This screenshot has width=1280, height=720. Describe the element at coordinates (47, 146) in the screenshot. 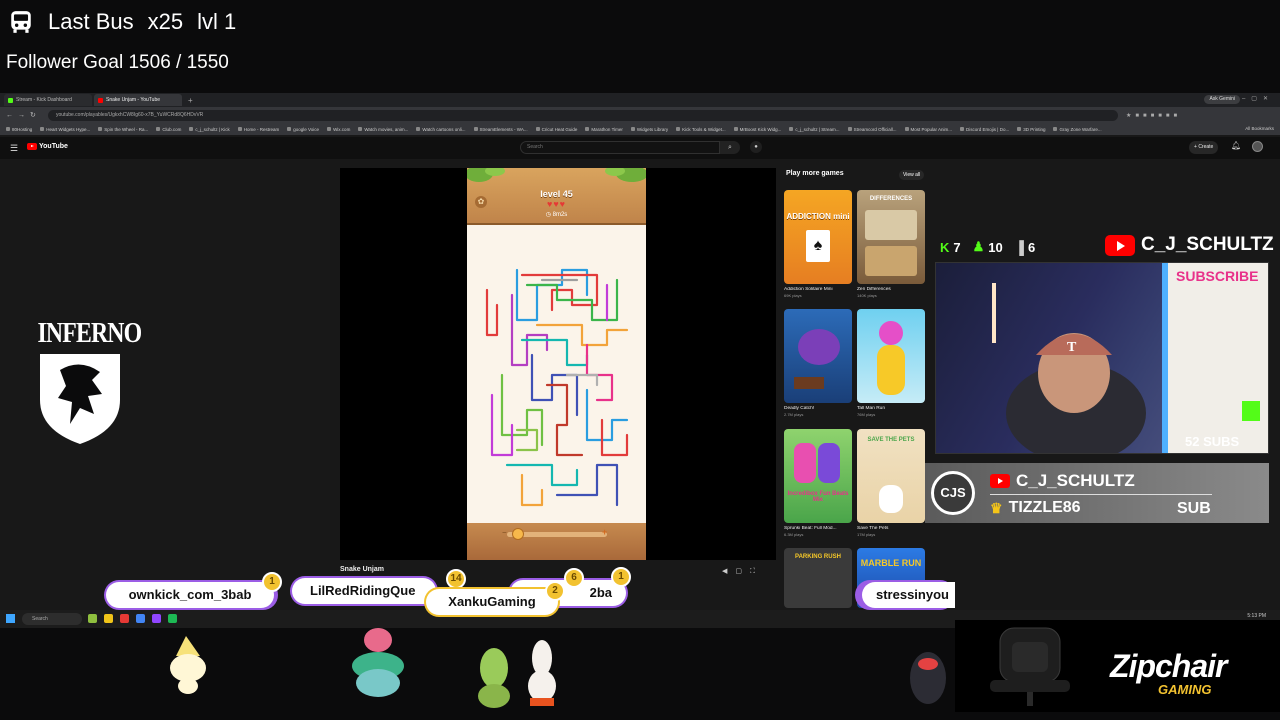

I see `youtube-logo: YouTube` at that location.